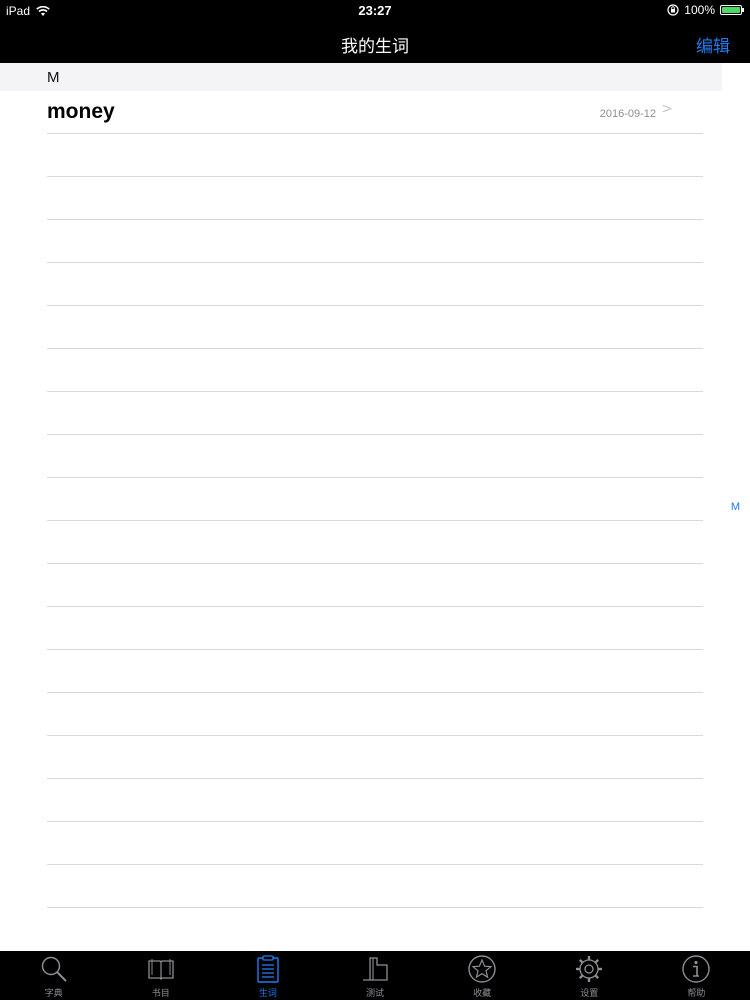 The height and width of the screenshot is (1000, 750). What do you see at coordinates (482, 969) in the screenshot?
I see `star-icon` at bounding box center [482, 969].